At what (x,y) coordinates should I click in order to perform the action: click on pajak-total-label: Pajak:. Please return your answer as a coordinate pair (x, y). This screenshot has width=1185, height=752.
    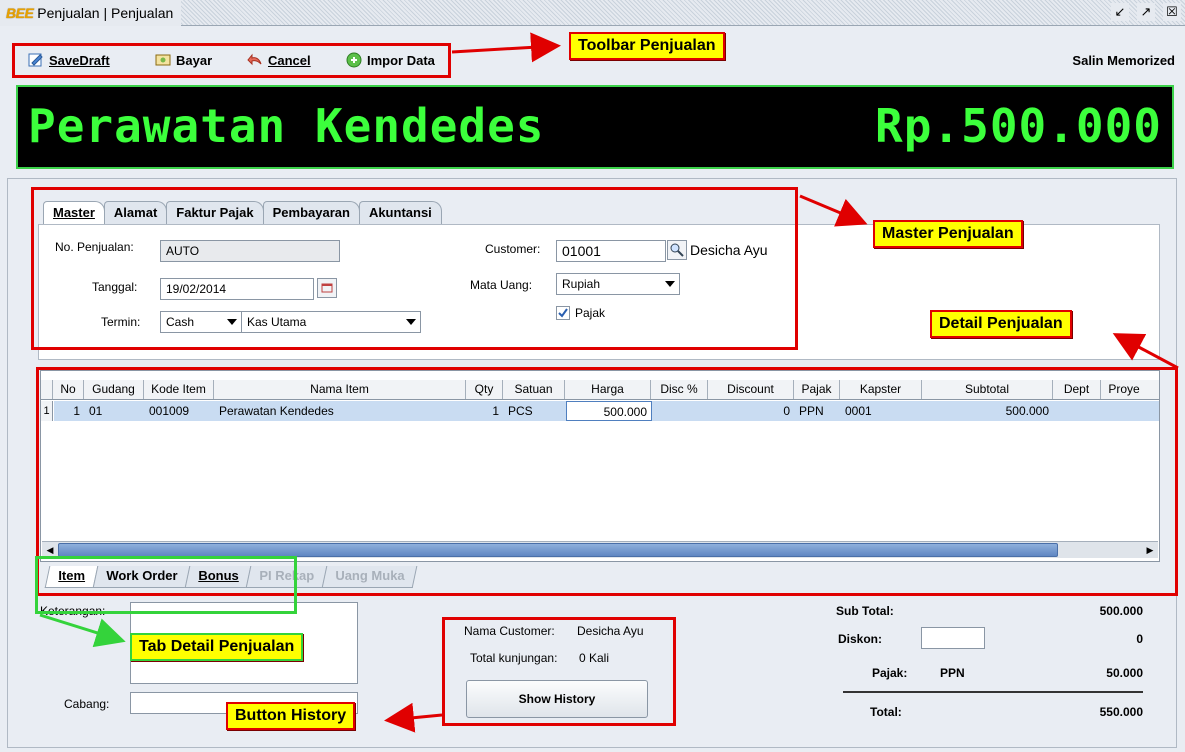
    Looking at the image, I should click on (890, 673).